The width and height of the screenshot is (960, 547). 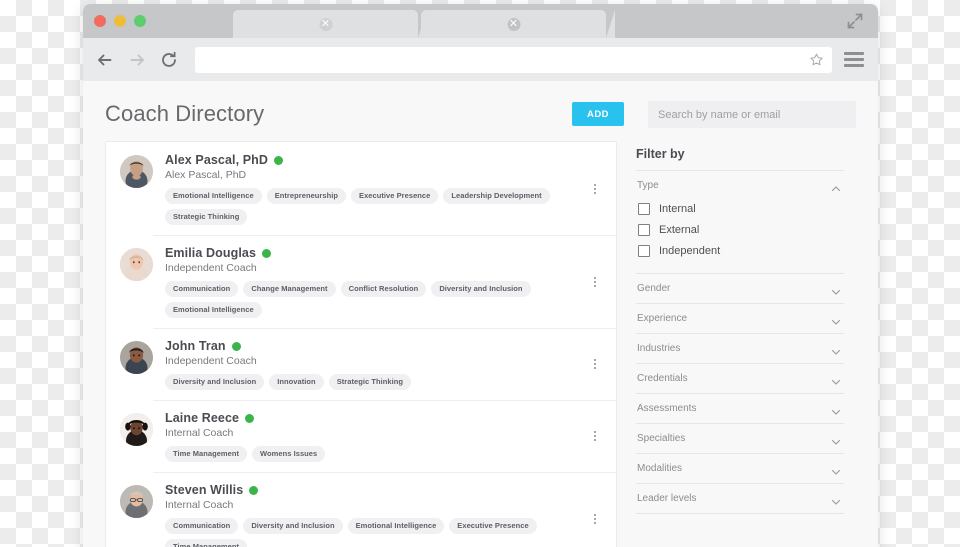 I want to click on filter-section-label: Specialties, so click(x=661, y=438).